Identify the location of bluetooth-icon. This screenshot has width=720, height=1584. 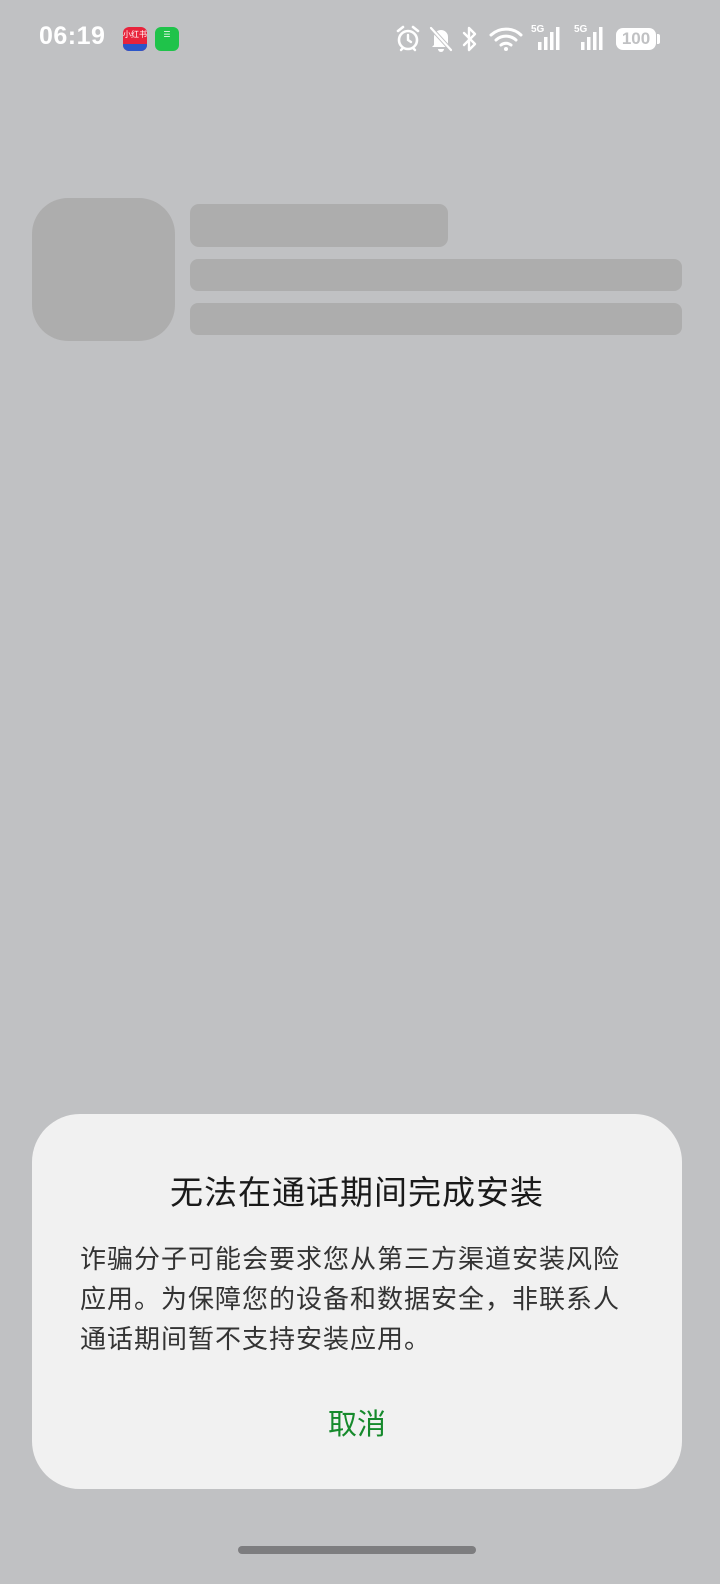
(469, 39).